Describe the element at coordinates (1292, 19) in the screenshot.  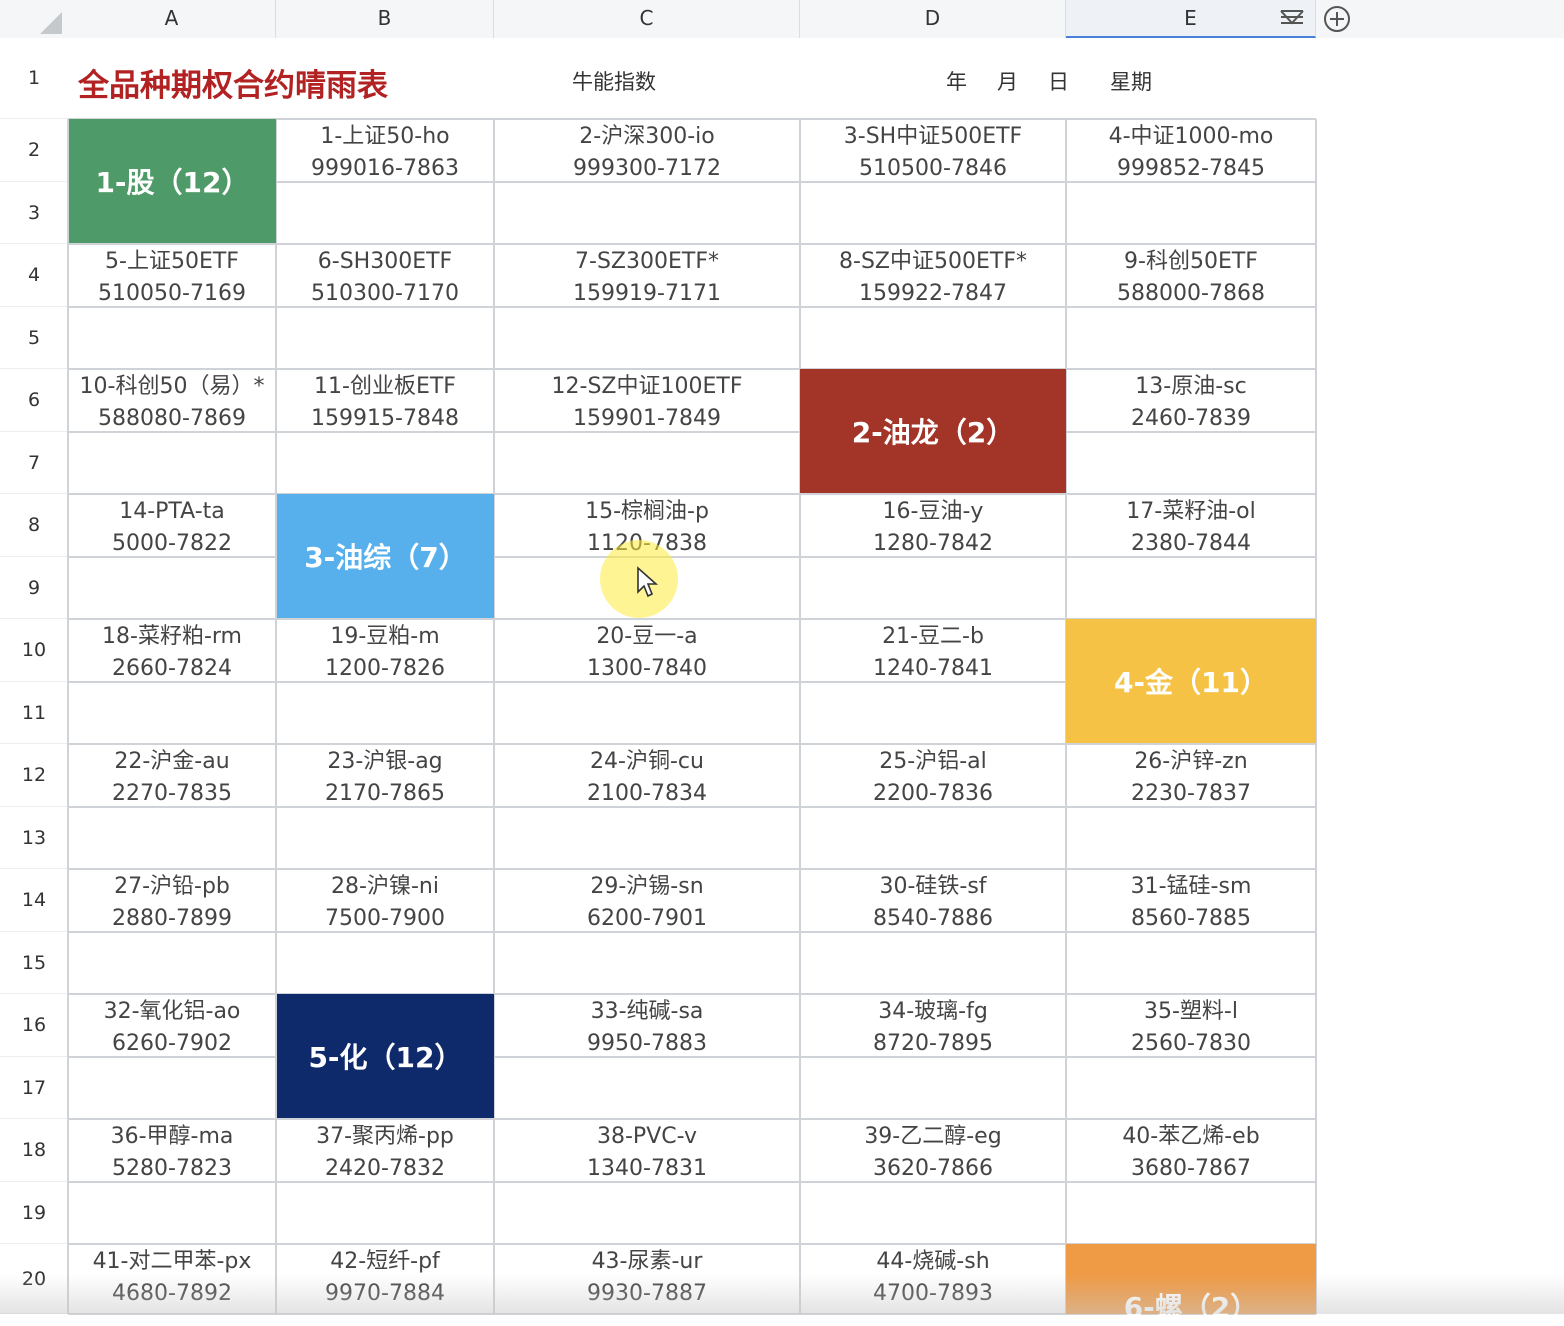
I see `filter-icon` at that location.